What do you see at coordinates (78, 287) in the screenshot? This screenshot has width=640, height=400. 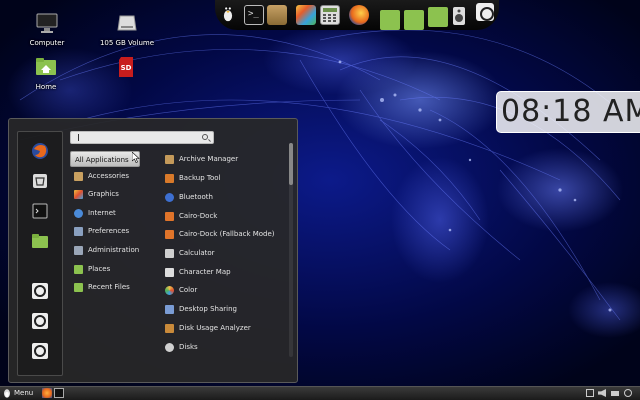 I see `recent-files-icon` at bounding box center [78, 287].